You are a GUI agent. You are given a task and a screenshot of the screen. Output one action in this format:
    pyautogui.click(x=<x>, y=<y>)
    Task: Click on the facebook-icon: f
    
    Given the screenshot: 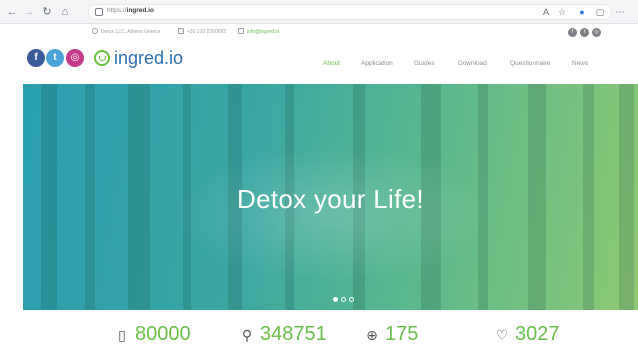 What is the action you would take?
    pyautogui.click(x=36, y=58)
    